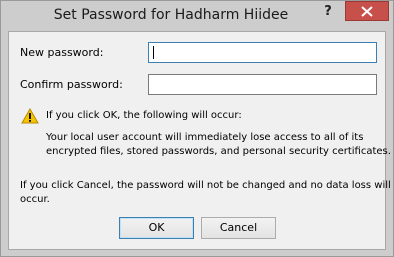 The image size is (394, 257). What do you see at coordinates (238, 228) in the screenshot?
I see `cancel-button: Cancel` at bounding box center [238, 228].